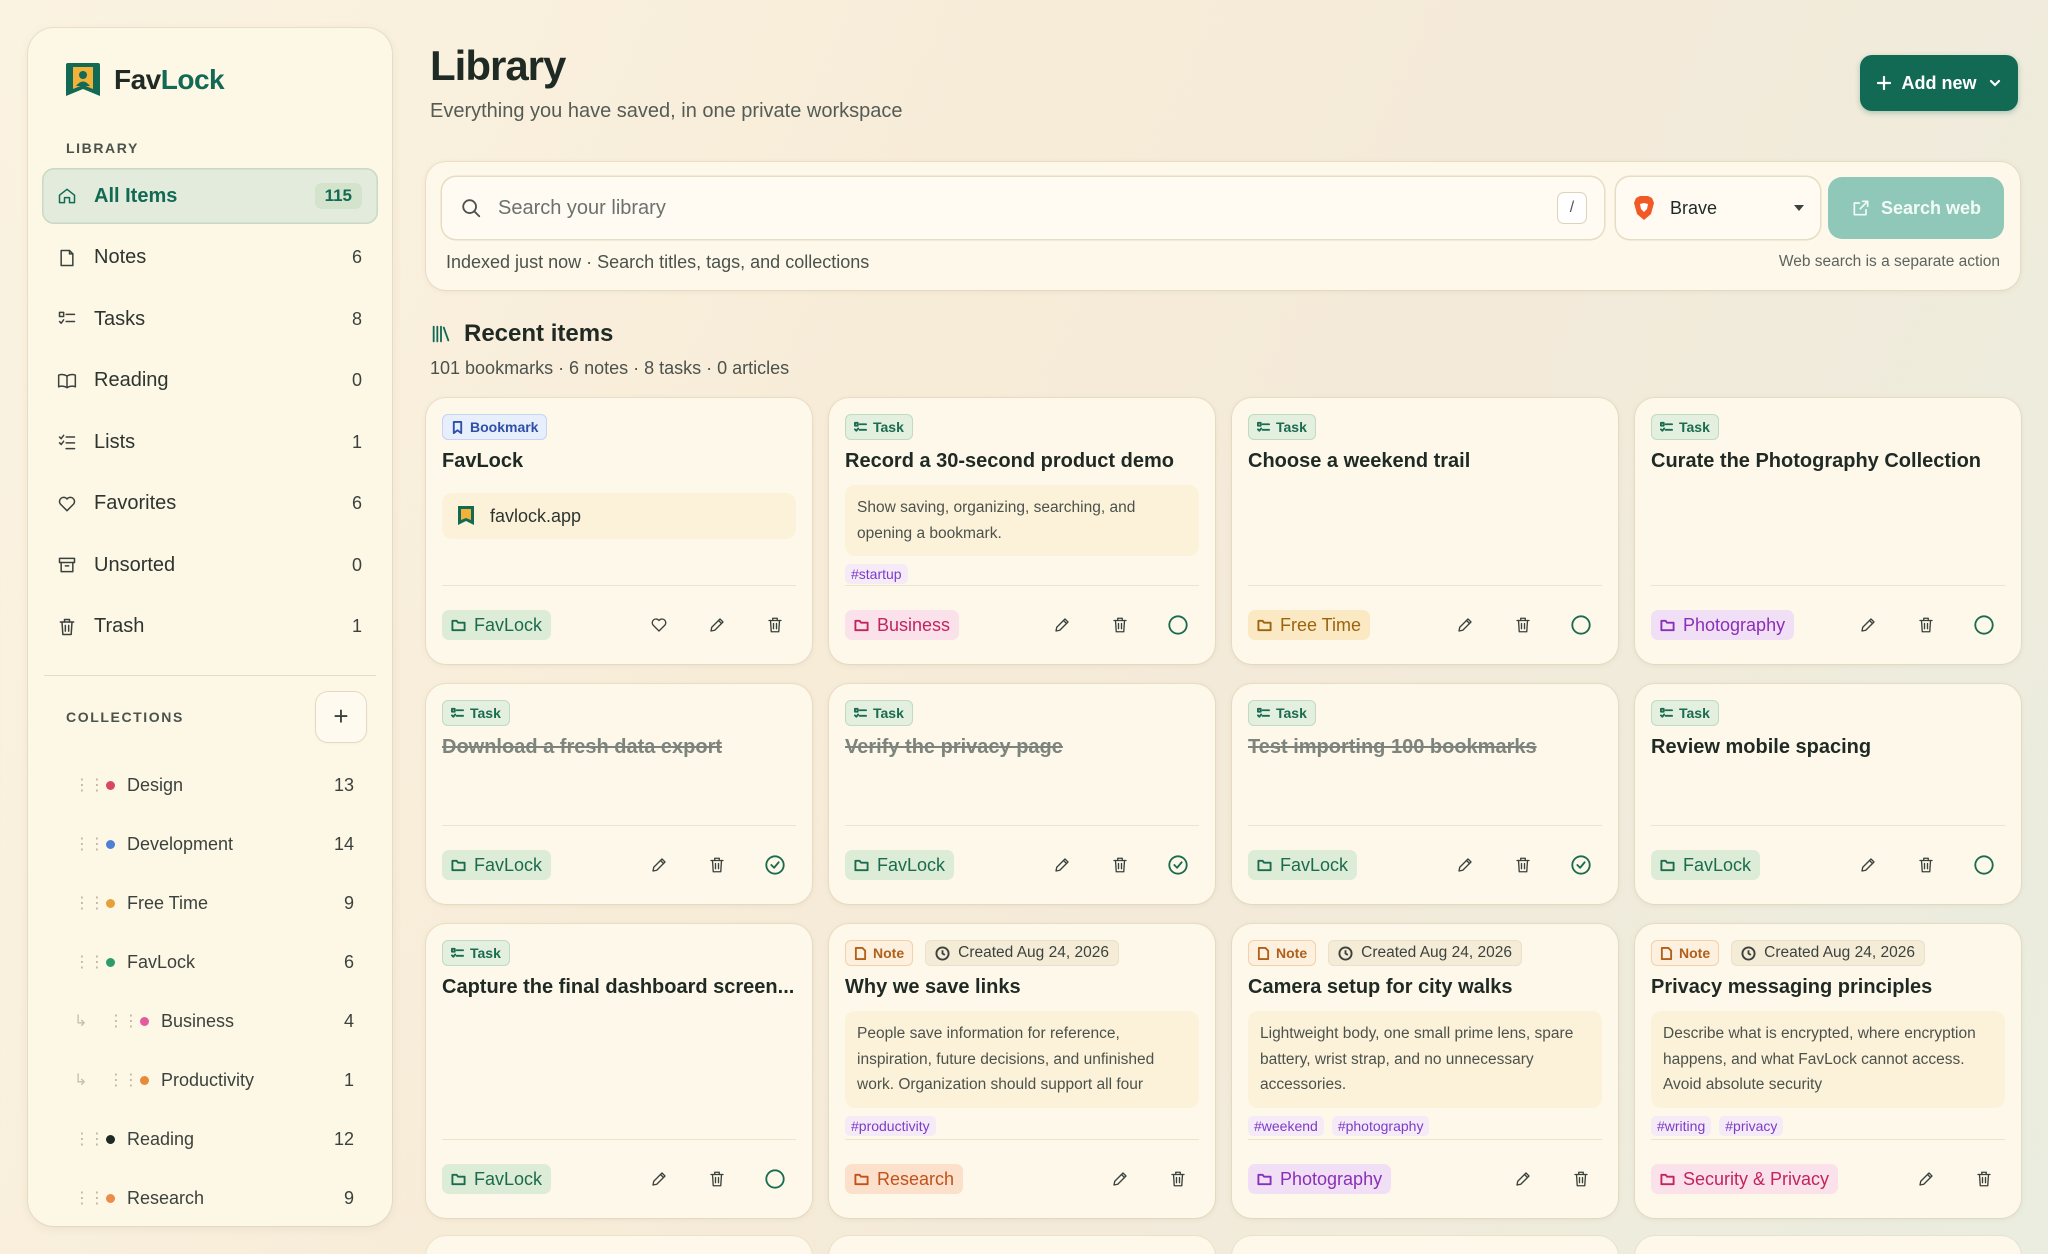 Image resolution: width=2048 pixels, height=1254 pixels. What do you see at coordinates (1022, 747) in the screenshot?
I see `card-title: Verify the privacy page` at bounding box center [1022, 747].